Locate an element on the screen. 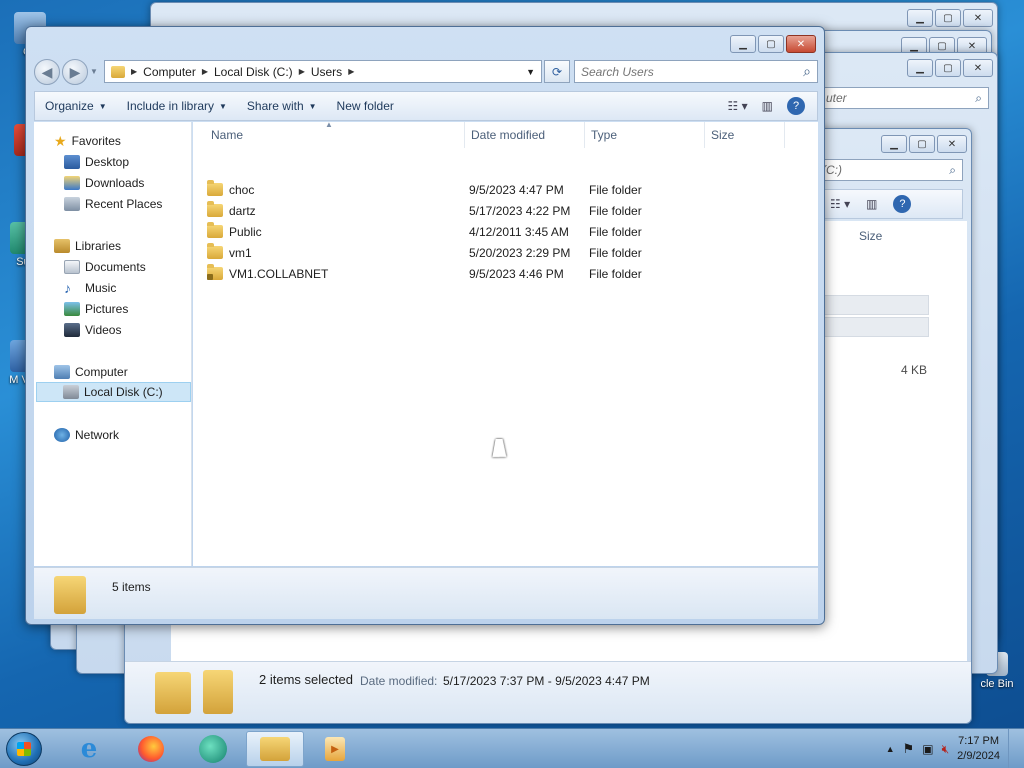  nav-downloads: Downloads is located at coordinates (104, 183).